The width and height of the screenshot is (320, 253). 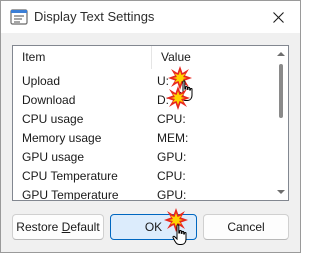 I want to click on column-header-value: Value, so click(x=213, y=57).